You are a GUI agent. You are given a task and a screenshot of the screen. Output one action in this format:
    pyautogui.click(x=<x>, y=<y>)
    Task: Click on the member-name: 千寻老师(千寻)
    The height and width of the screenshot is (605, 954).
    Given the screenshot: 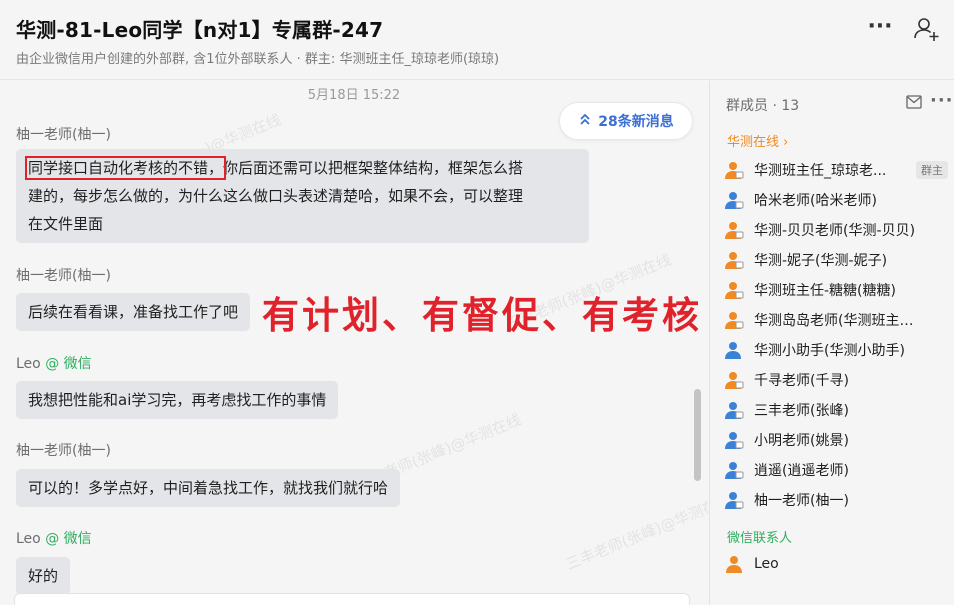 What is the action you would take?
    pyautogui.click(x=801, y=381)
    